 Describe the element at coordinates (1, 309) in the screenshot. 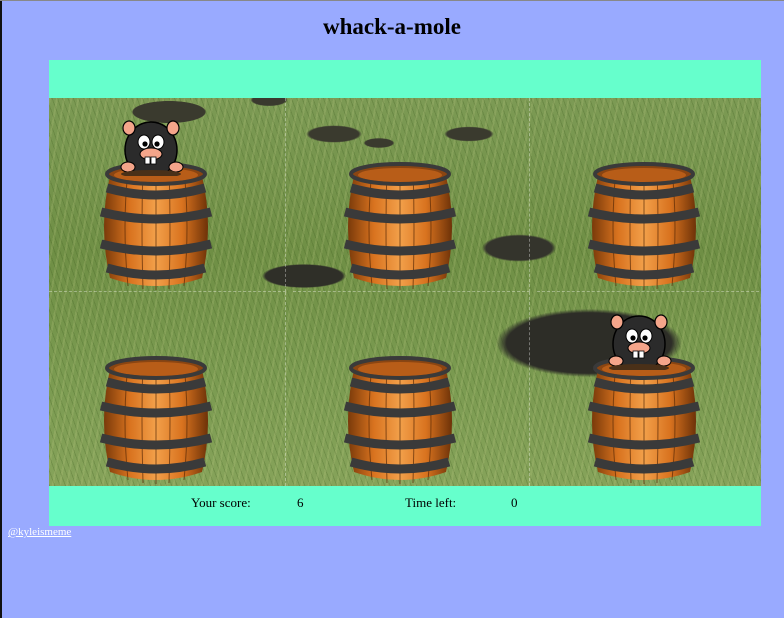

I see `window-left-border` at that location.